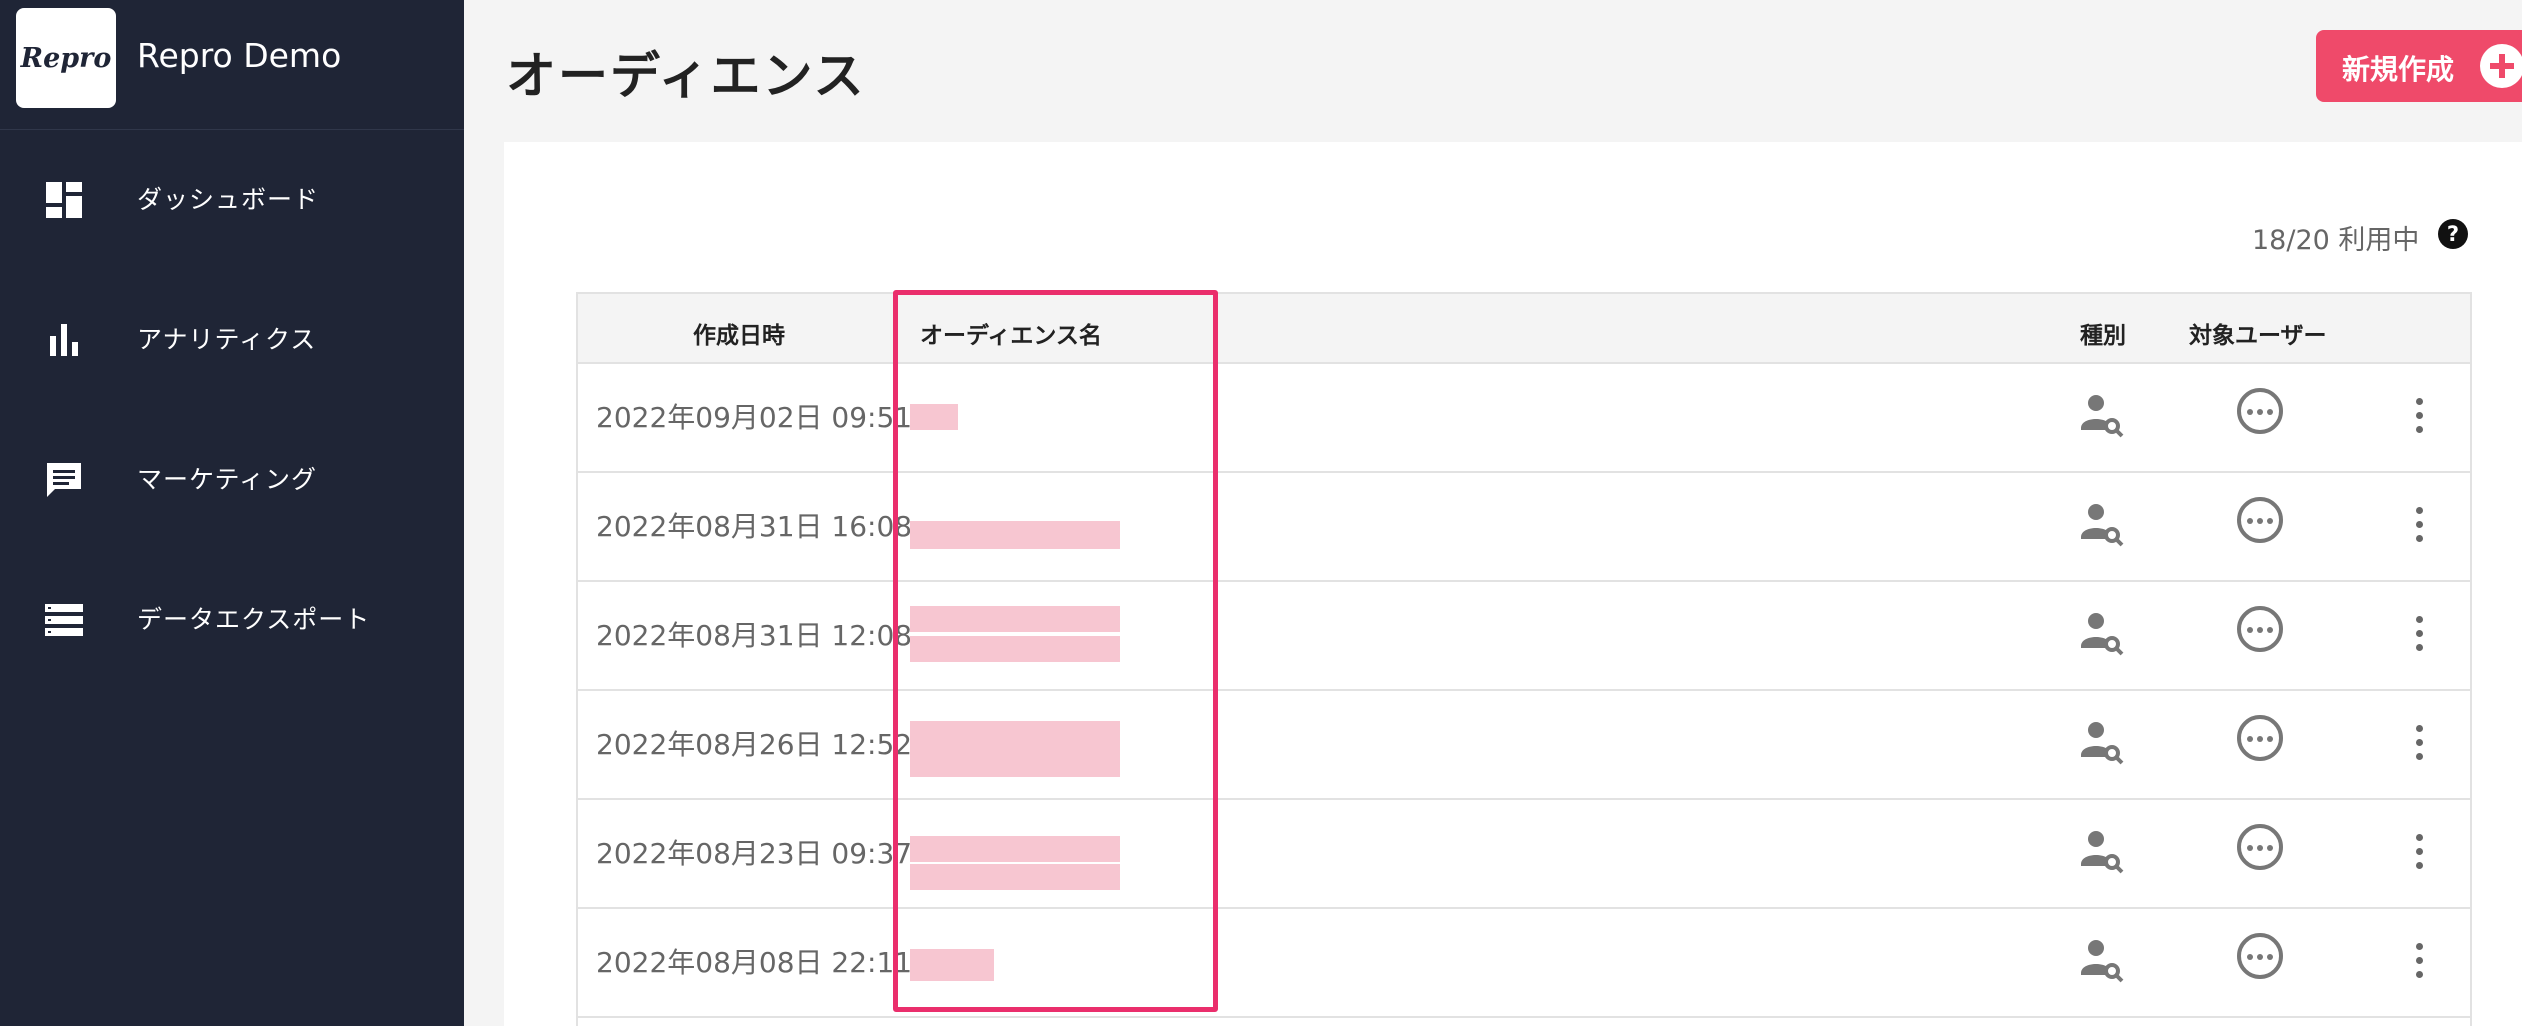  What do you see at coordinates (254, 619) in the screenshot?
I see `sidebar-item-label: データエクスポート` at bounding box center [254, 619].